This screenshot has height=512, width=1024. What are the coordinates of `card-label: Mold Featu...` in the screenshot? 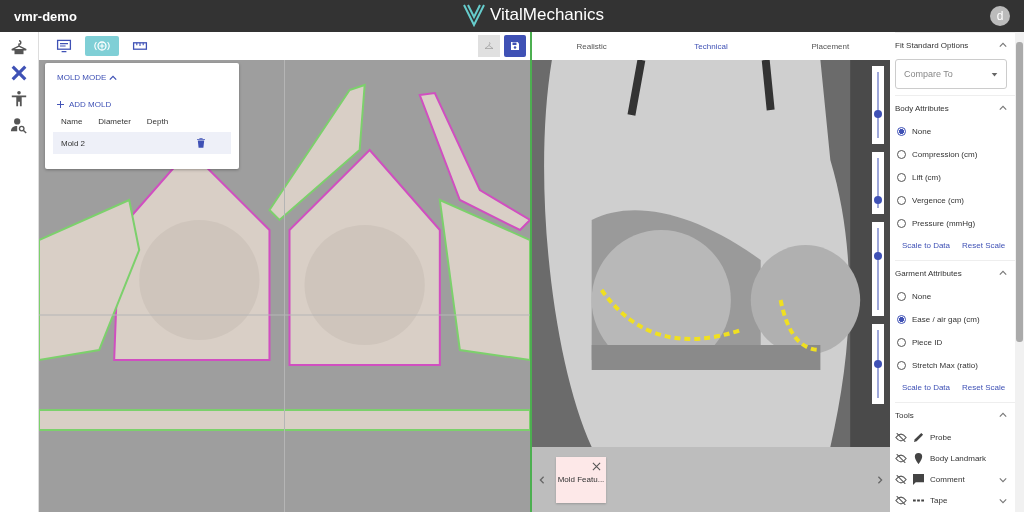 It's located at (581, 479).